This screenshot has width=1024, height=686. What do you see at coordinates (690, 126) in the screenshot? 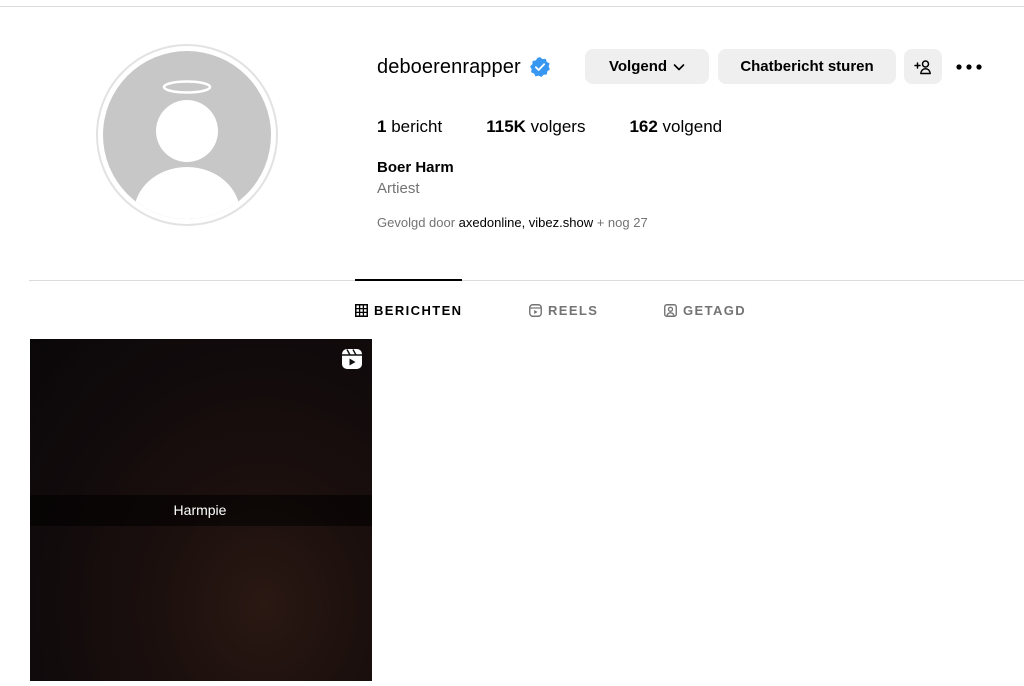
I see `following-count-label: volgend` at bounding box center [690, 126].